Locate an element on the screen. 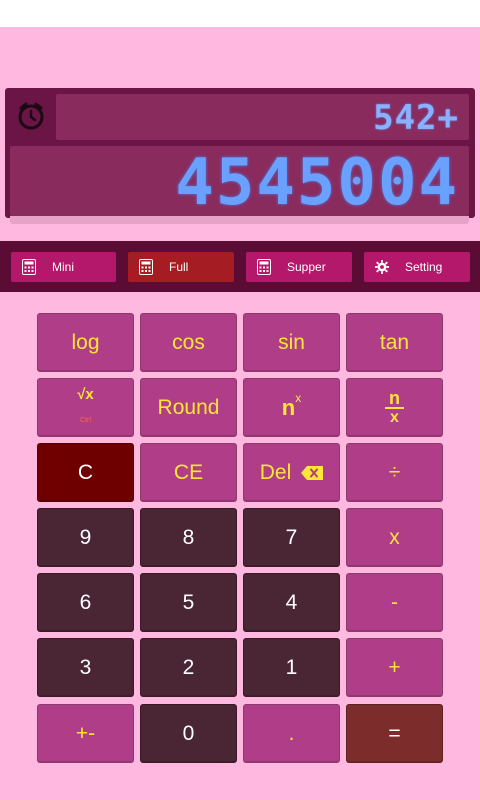 The height and width of the screenshot is (800, 480). gear-icon is located at coordinates (382, 267).